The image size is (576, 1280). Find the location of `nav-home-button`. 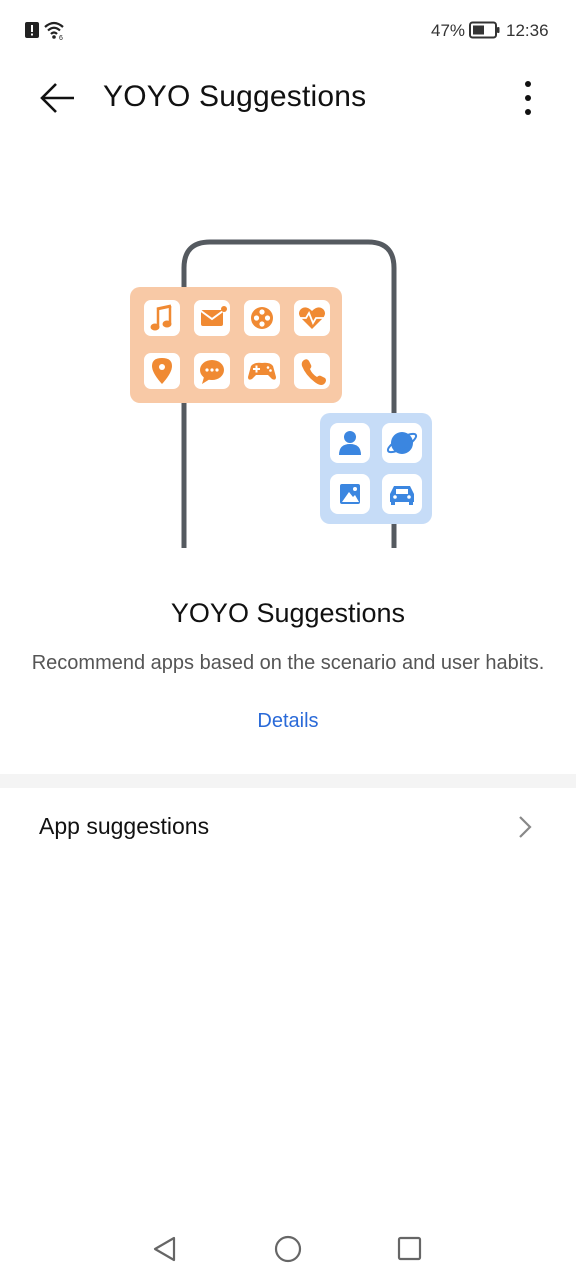

nav-home-button is located at coordinates (288, 1249).